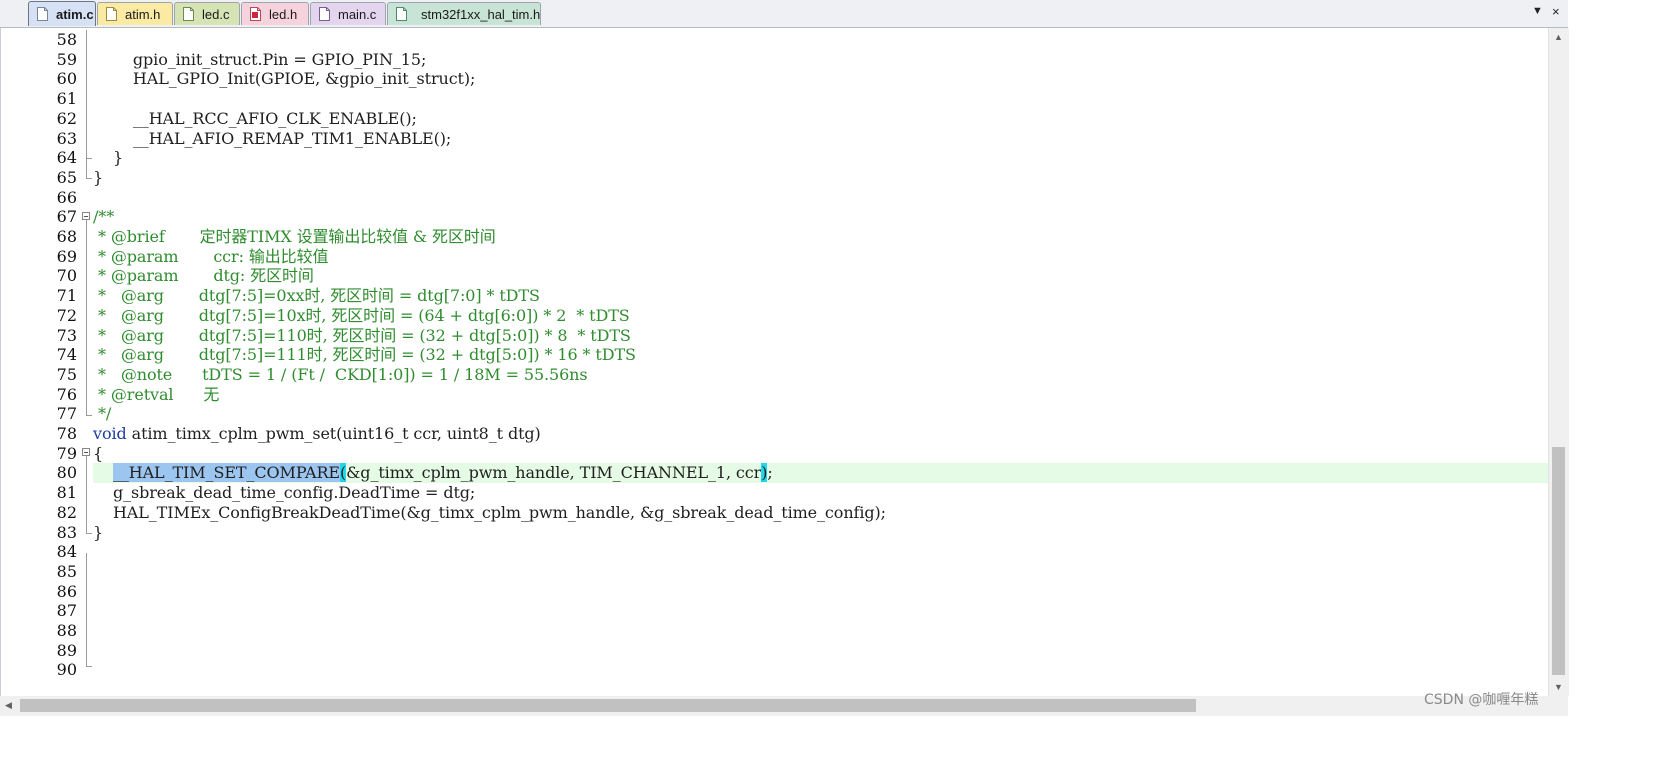  What do you see at coordinates (66, 512) in the screenshot?
I see `line-number: 82` at bounding box center [66, 512].